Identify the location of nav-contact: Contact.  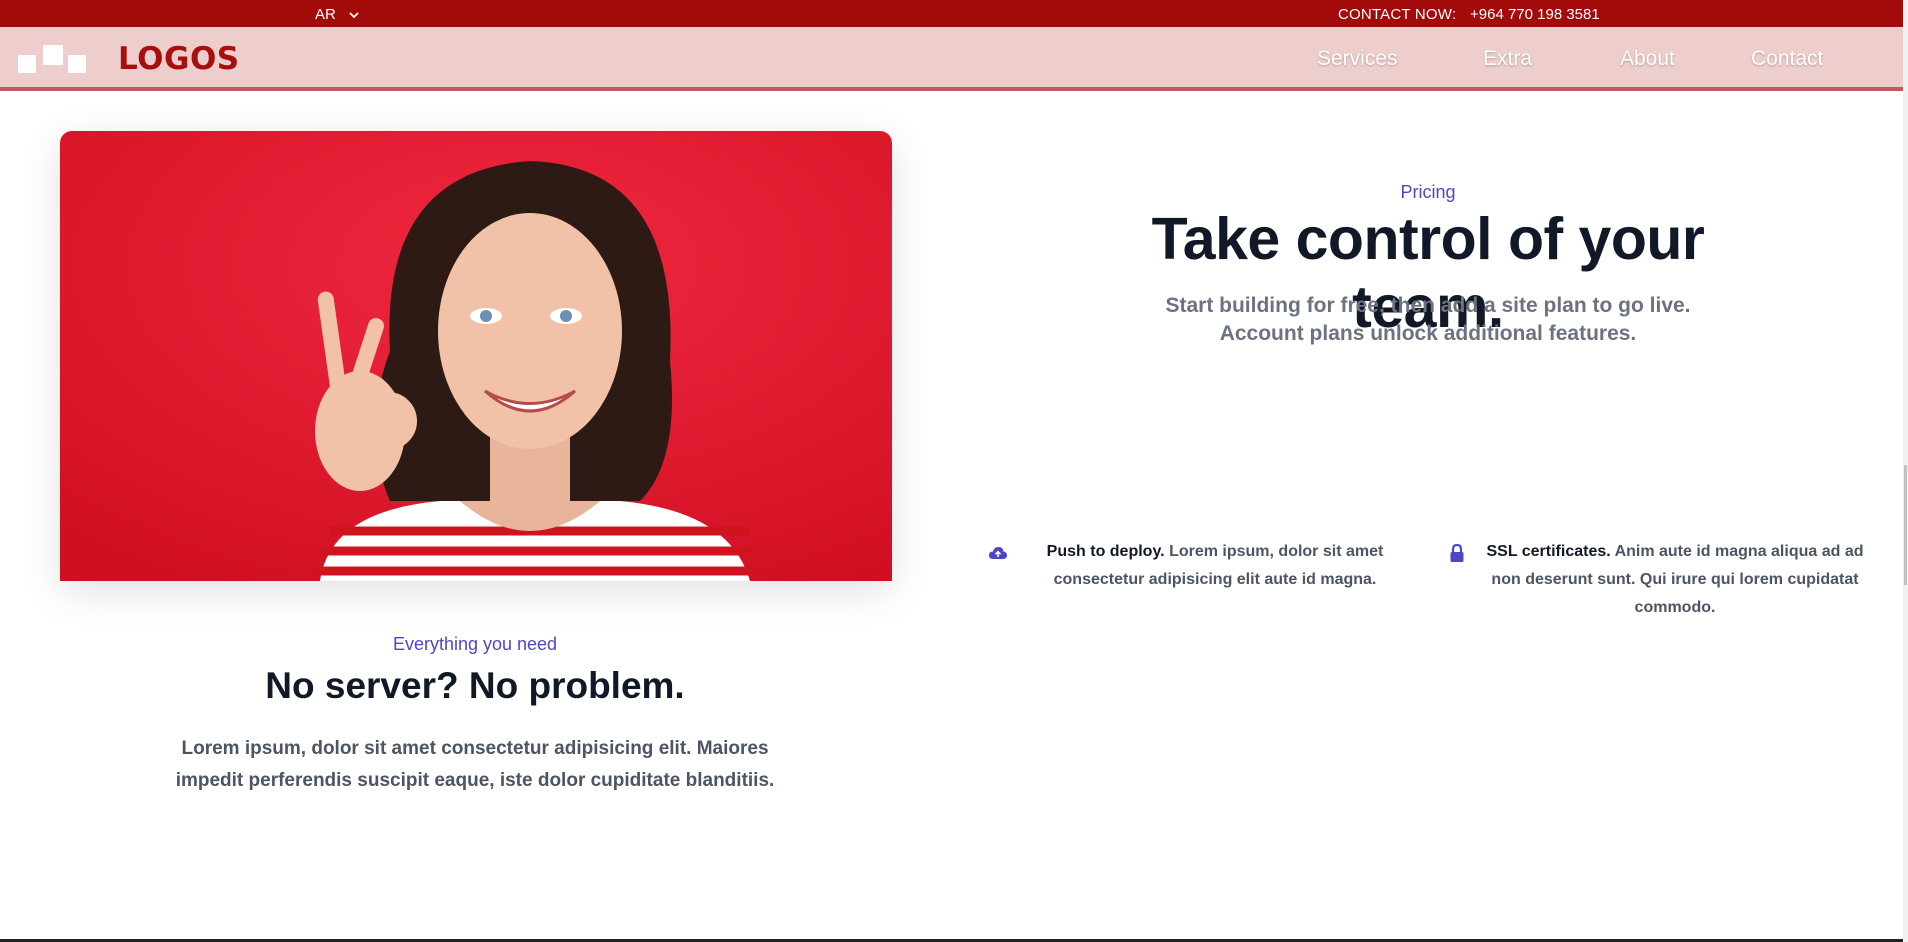
(1787, 59).